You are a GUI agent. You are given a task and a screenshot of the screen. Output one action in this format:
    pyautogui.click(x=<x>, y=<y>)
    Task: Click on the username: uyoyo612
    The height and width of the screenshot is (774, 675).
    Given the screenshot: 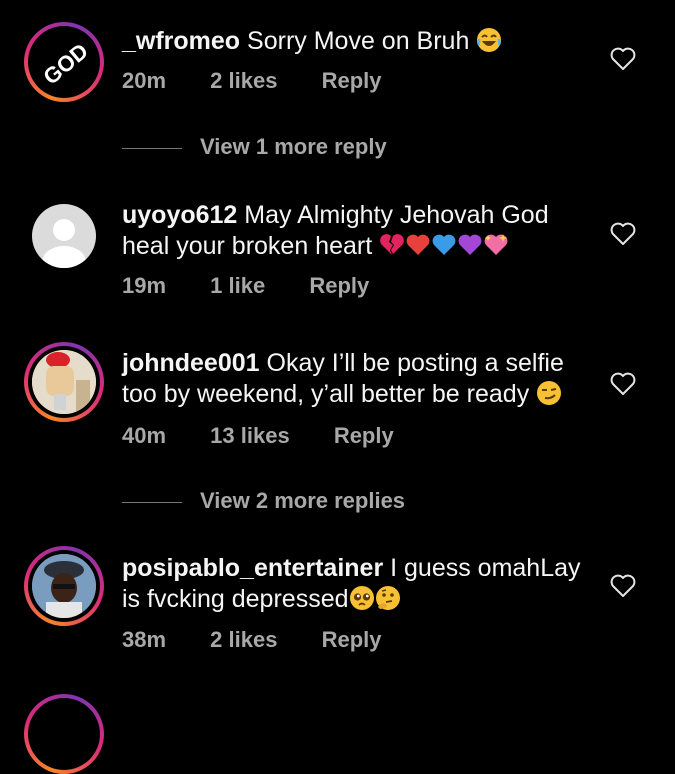 What is the action you would take?
    pyautogui.click(x=179, y=215)
    